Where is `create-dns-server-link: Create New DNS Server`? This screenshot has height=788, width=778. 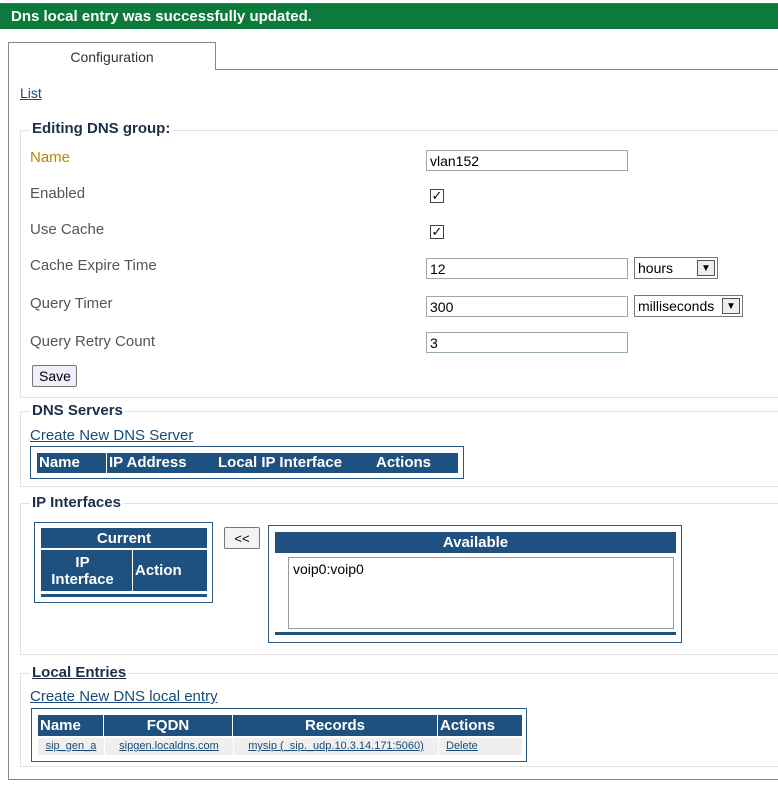
create-dns-server-link: Create New DNS Server is located at coordinates (111, 435).